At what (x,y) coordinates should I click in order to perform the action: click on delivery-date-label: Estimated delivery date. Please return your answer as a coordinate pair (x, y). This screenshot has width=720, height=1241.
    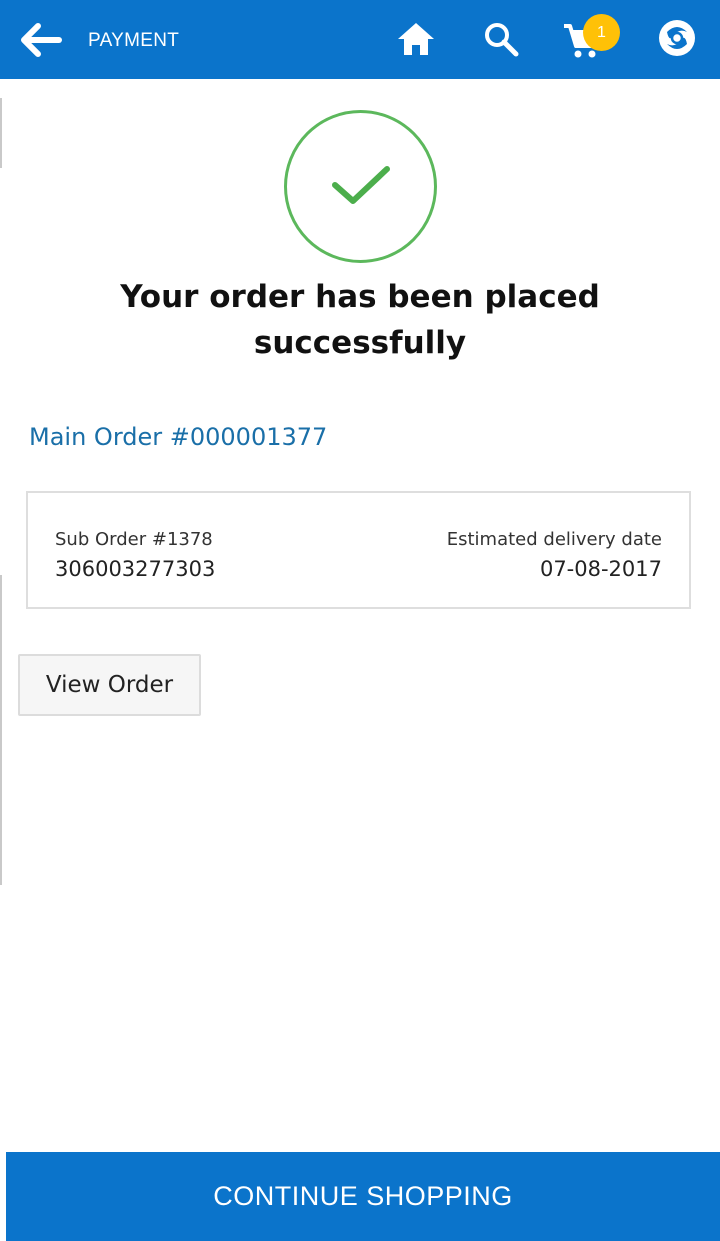
    Looking at the image, I should click on (554, 539).